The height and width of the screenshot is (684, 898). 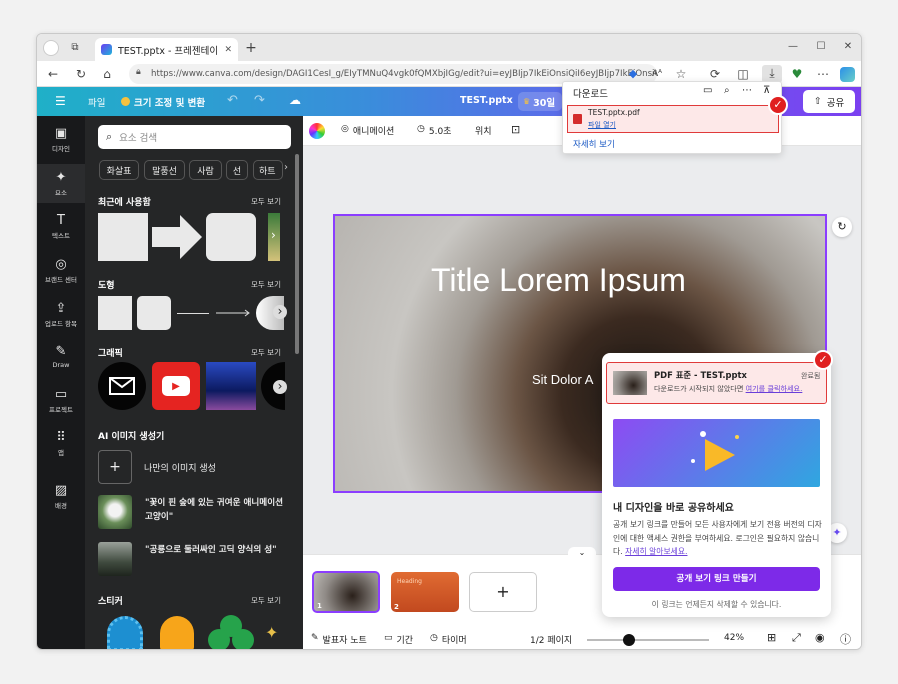 I want to click on maximize-button: ☐, so click(x=821, y=47).